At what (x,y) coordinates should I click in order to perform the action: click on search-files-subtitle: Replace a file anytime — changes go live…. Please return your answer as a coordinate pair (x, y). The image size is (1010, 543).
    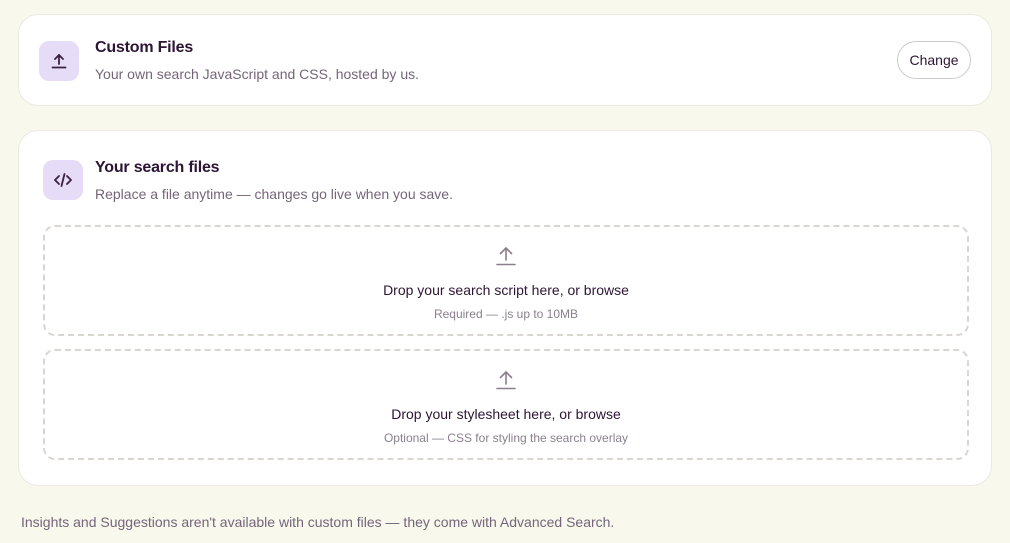
    Looking at the image, I should click on (274, 194).